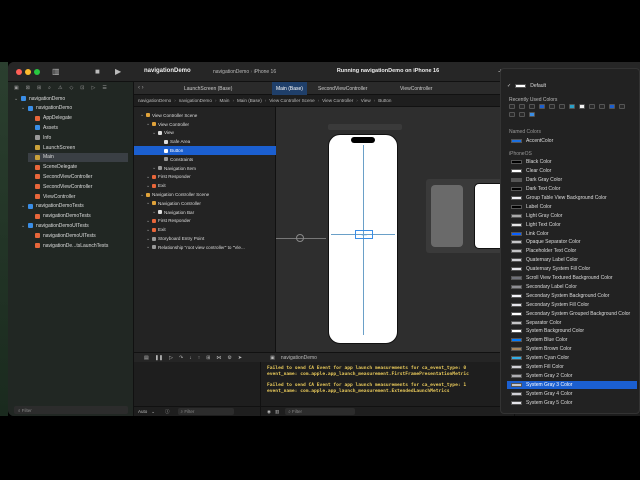 This screenshot has height=480, width=640. I want to click on console-filter-input: ⌕ Filter, so click(320, 411).